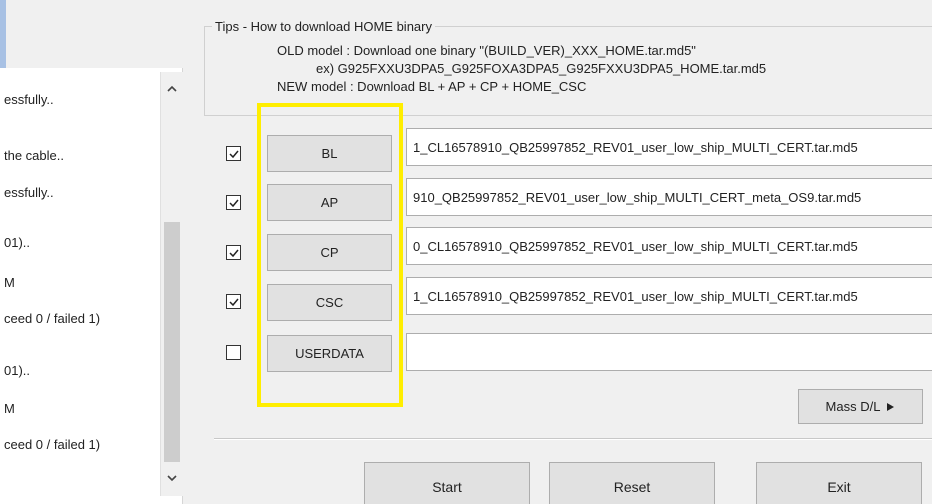  Describe the element at coordinates (853, 406) in the screenshot. I see `mass-dl-label: Mass D/L` at that location.